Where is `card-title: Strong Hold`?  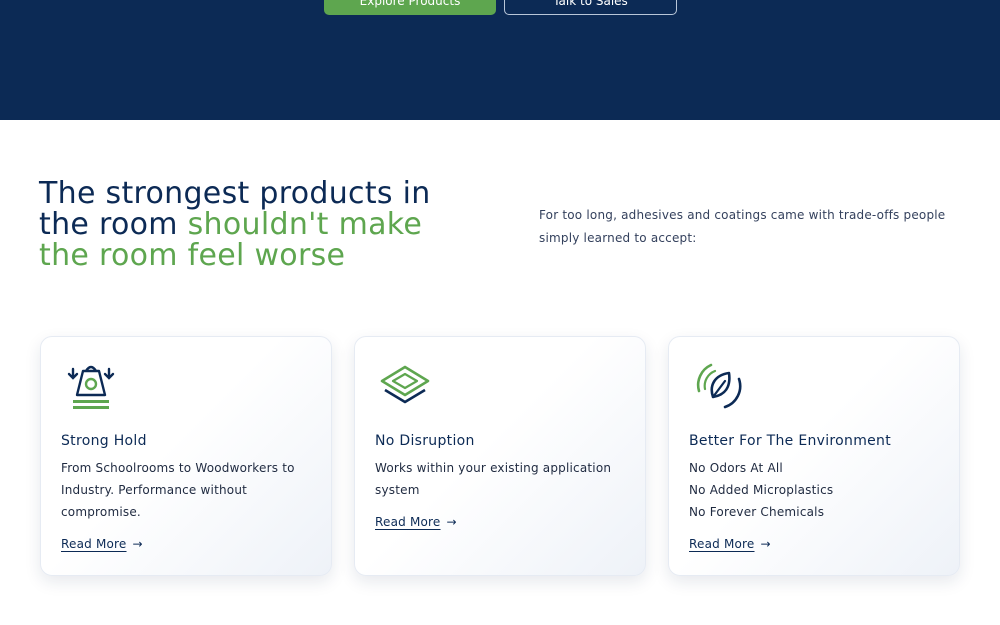
card-title: Strong Hold is located at coordinates (104, 441).